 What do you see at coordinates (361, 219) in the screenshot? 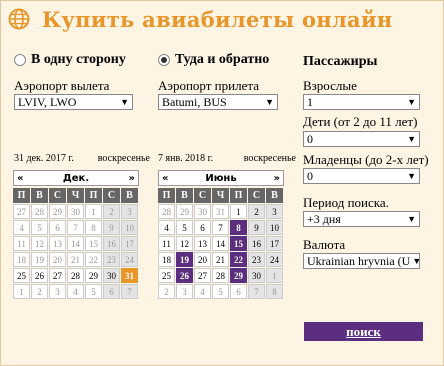
I see `period-select: +3 дня ▼` at bounding box center [361, 219].